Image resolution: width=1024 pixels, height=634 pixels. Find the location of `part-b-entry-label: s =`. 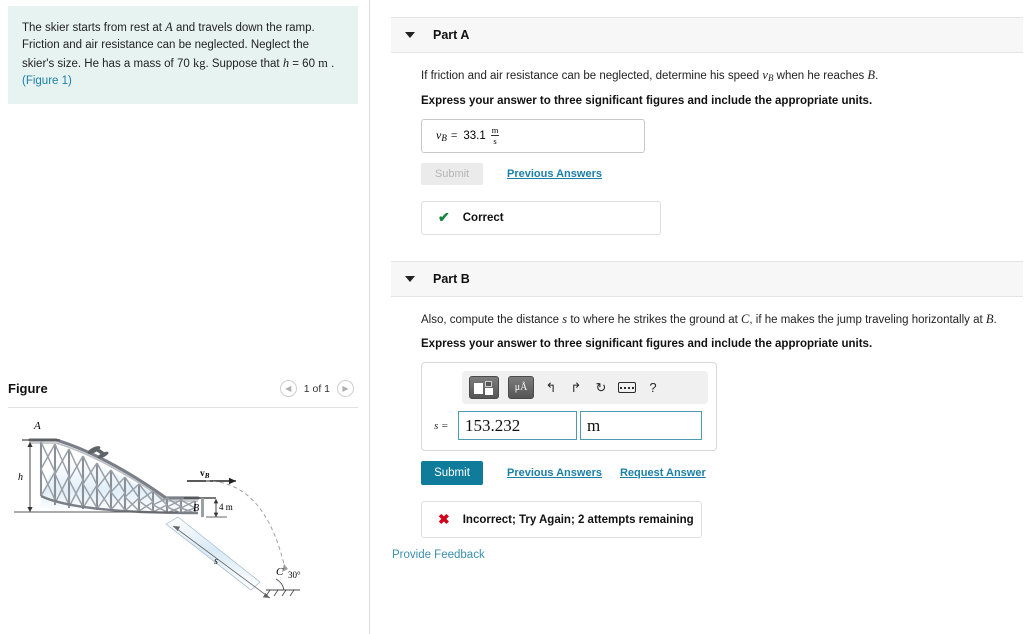

part-b-entry-label: s = is located at coordinates (441, 425).